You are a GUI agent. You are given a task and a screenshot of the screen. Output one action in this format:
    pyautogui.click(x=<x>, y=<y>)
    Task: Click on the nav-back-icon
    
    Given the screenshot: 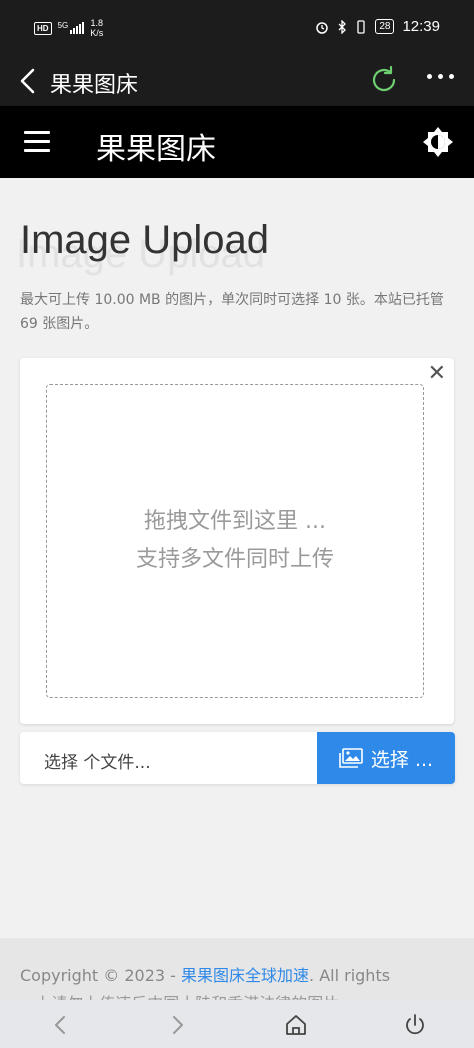 What is the action you would take?
    pyautogui.click(x=61, y=1025)
    